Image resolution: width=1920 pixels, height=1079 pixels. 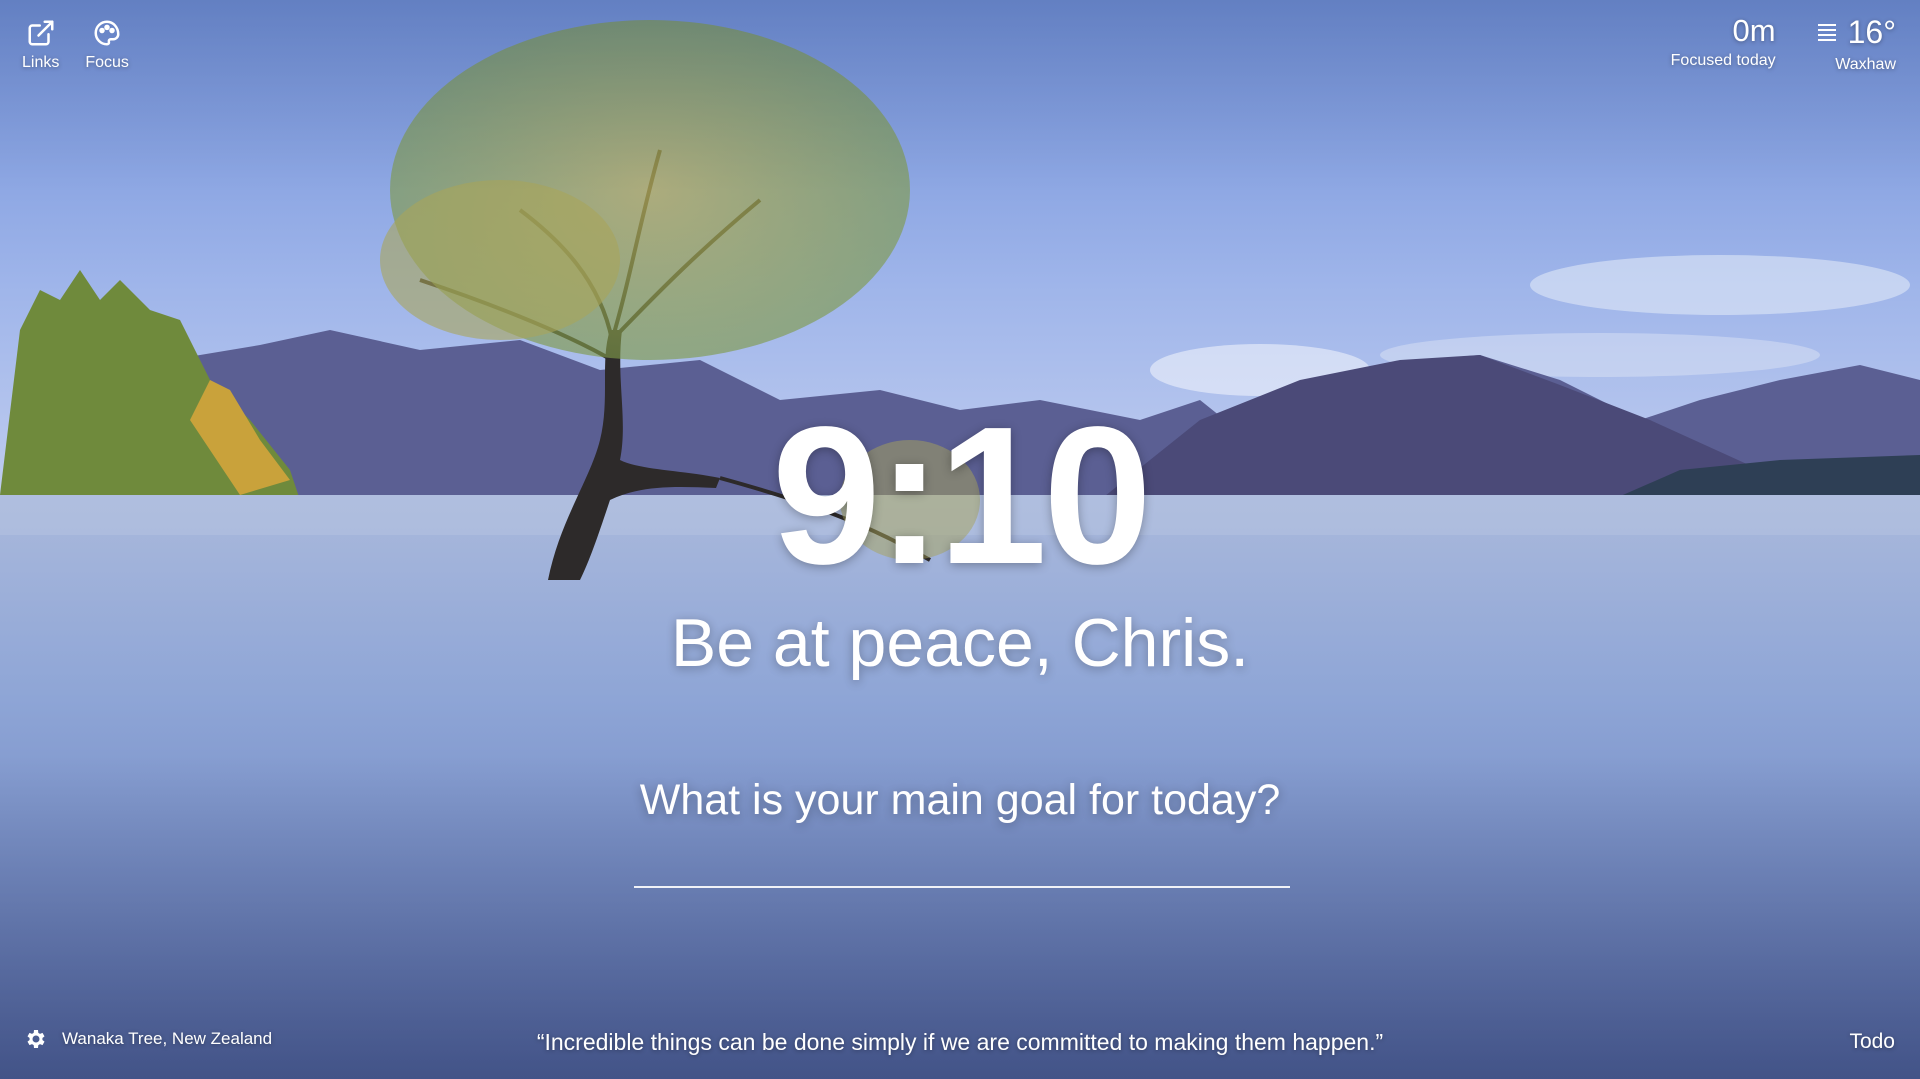 I want to click on fog-icon, so click(x=1826, y=32).